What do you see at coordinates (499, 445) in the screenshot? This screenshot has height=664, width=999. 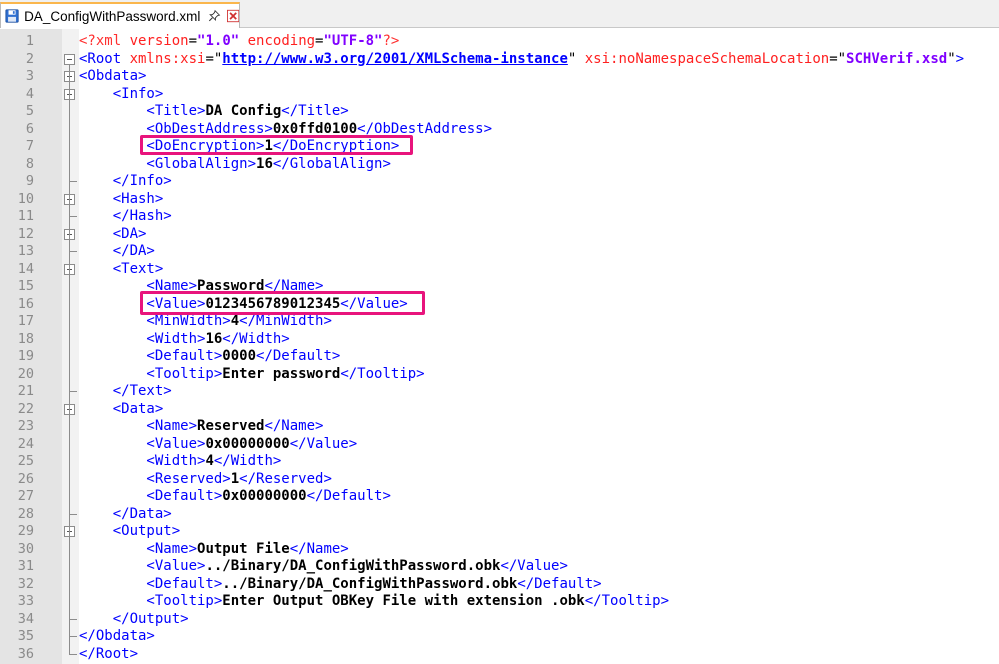 I see `code-line: 24 <Value>0x00000000</Value>` at bounding box center [499, 445].